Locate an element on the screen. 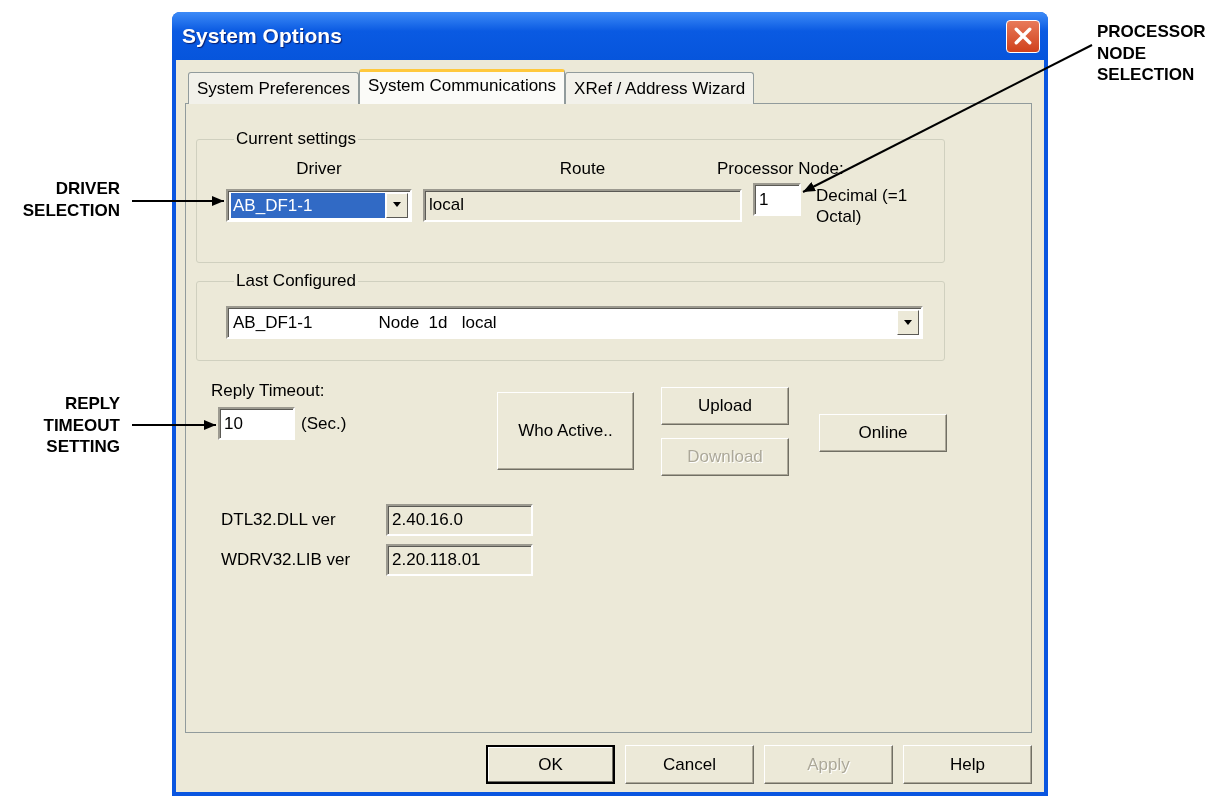 Image resolution: width=1231 pixels, height=798 pixels. callout-label: DRIVER SELECTION is located at coordinates (71, 199).